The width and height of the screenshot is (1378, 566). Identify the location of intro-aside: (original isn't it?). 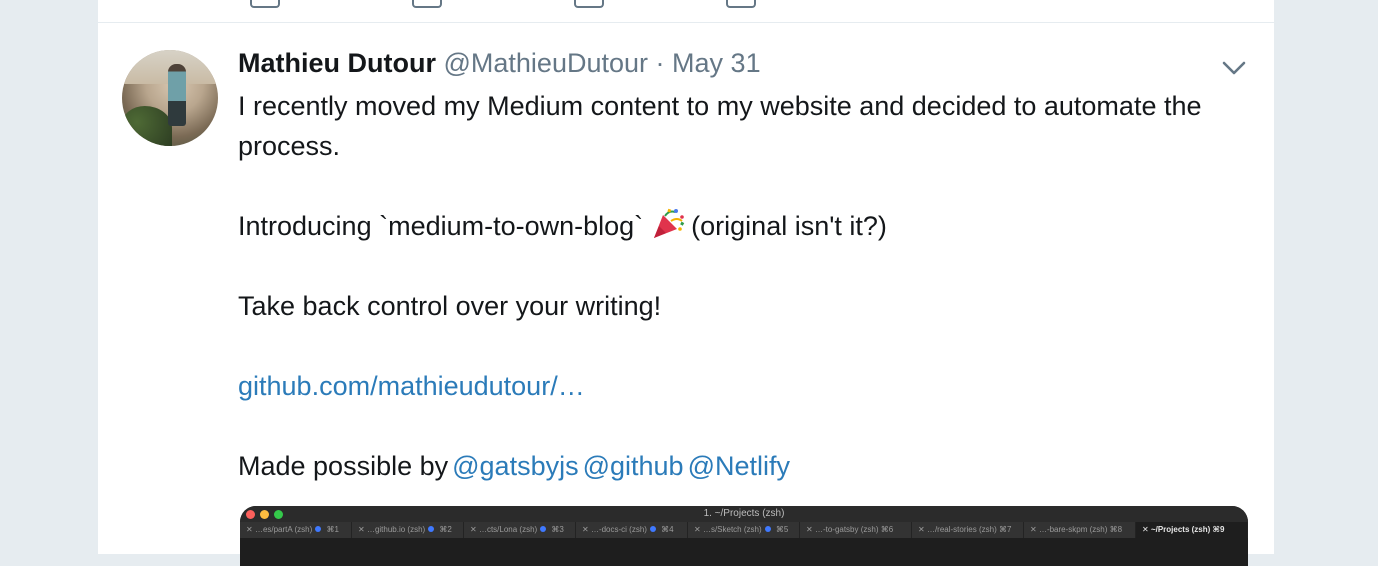
(789, 226).